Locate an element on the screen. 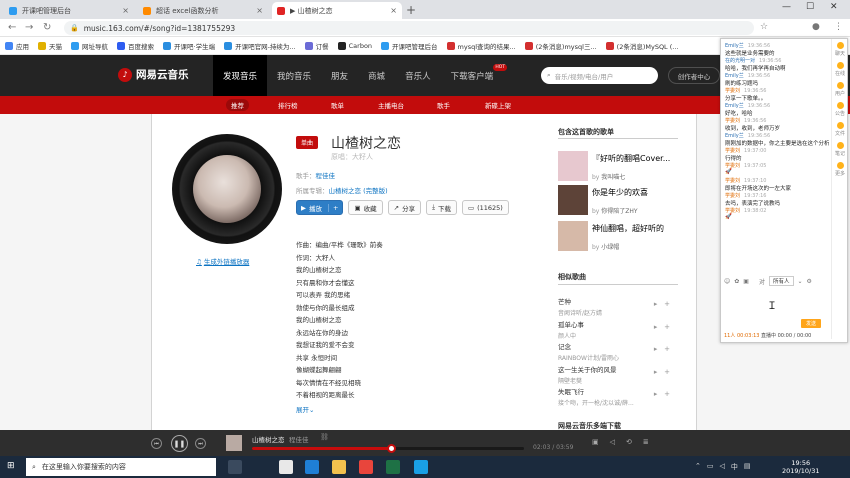 The width and height of the screenshot is (850, 478). tray-expand-icon: ⌃ is located at coordinates (698, 467).